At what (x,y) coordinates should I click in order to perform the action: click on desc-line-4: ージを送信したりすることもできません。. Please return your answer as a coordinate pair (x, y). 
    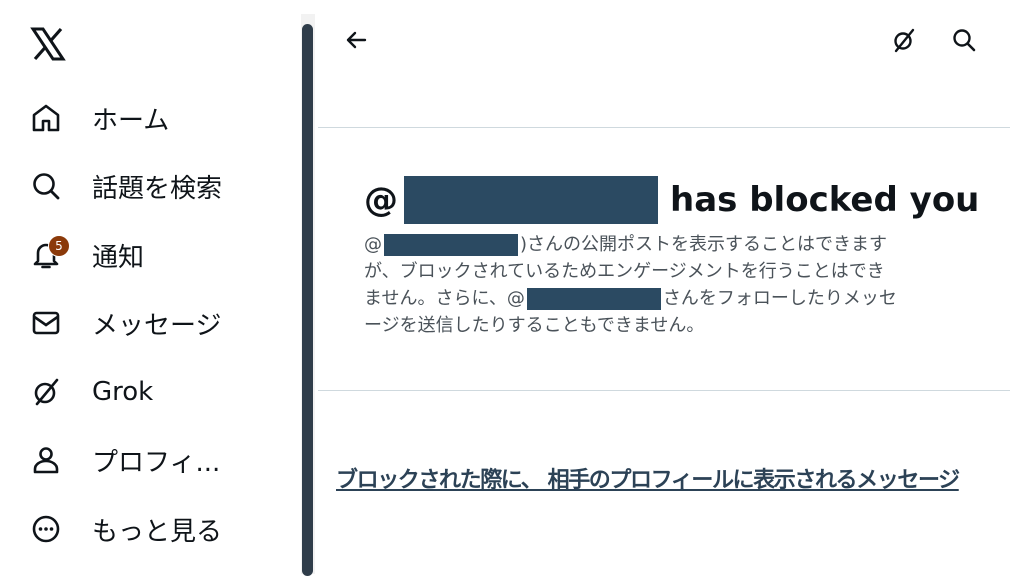
    Looking at the image, I should click on (534, 325).